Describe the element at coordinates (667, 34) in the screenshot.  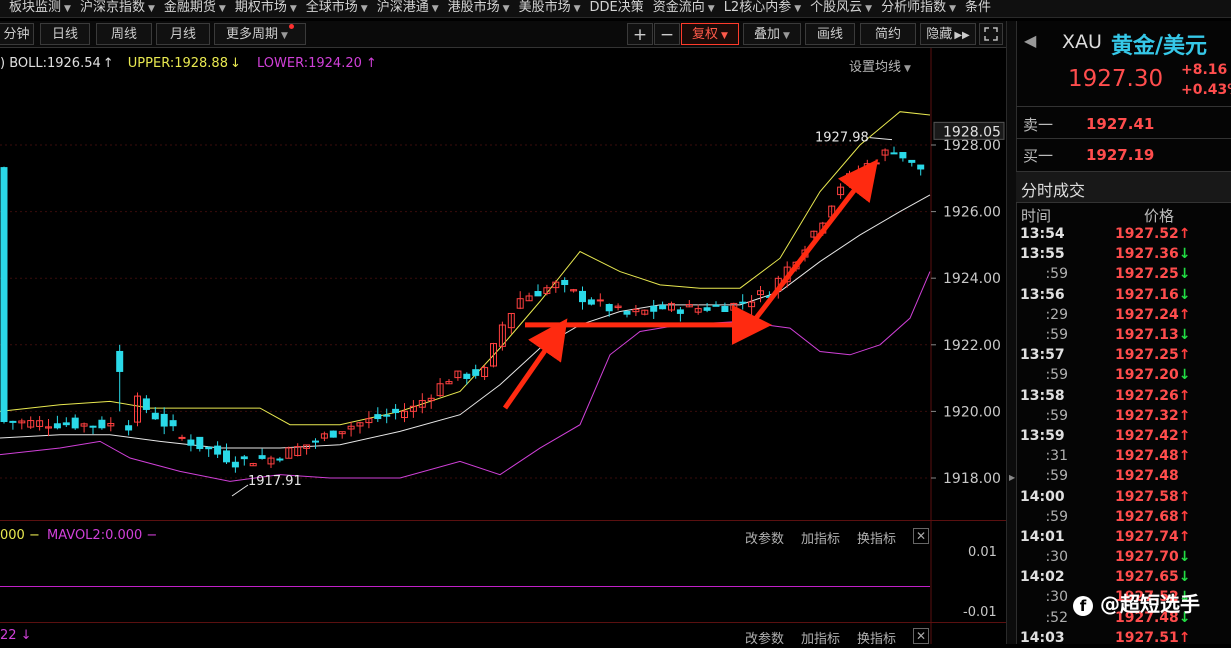
I see `zoom-out-button: −` at that location.